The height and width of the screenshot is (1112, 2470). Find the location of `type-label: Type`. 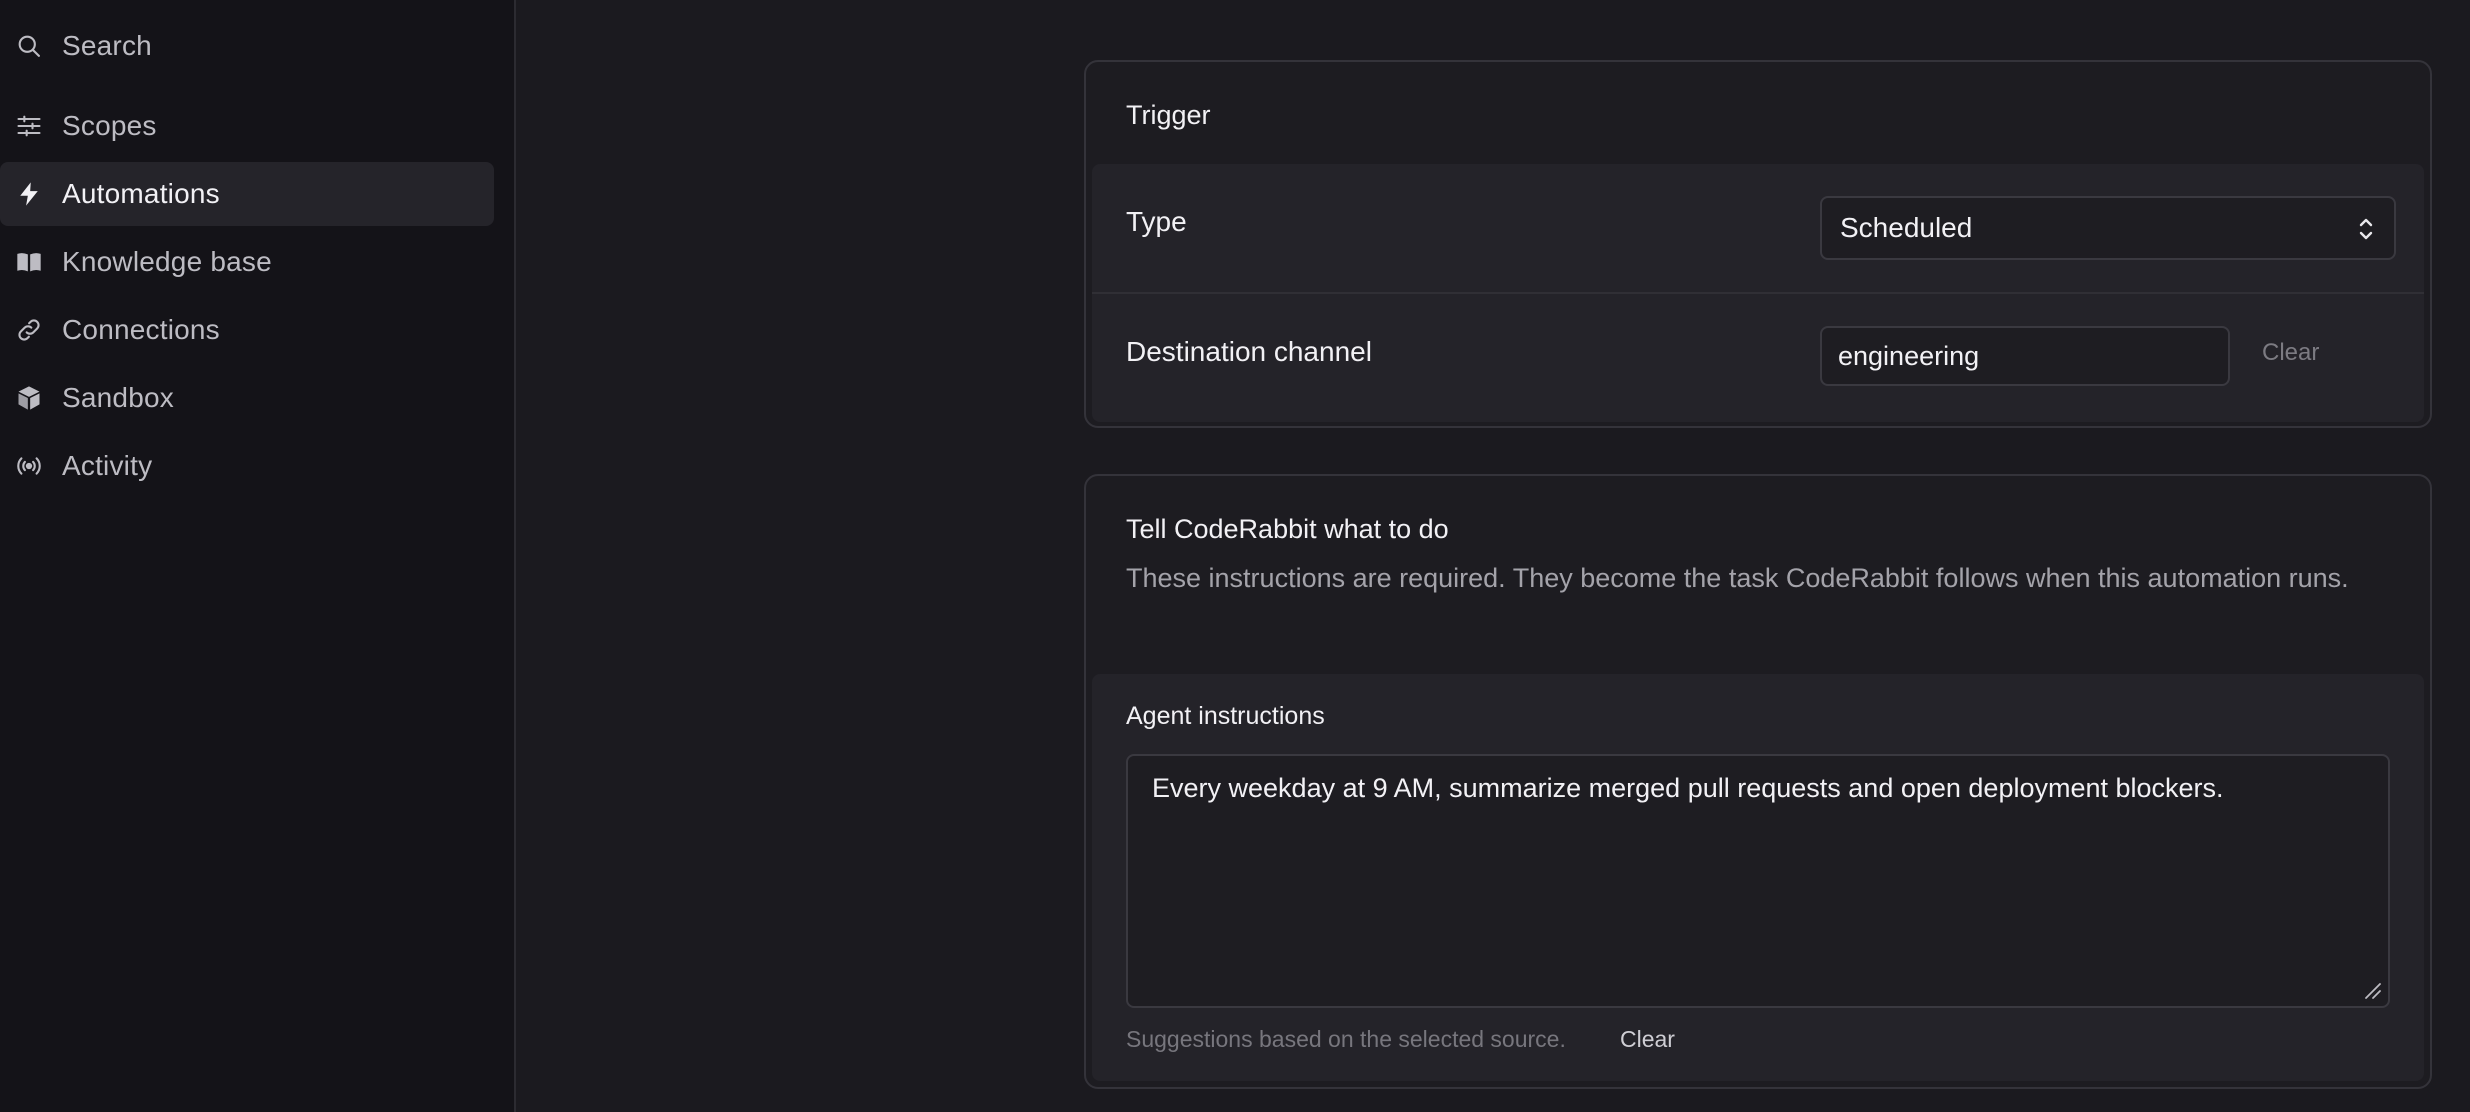

type-label: Type is located at coordinates (1156, 221).